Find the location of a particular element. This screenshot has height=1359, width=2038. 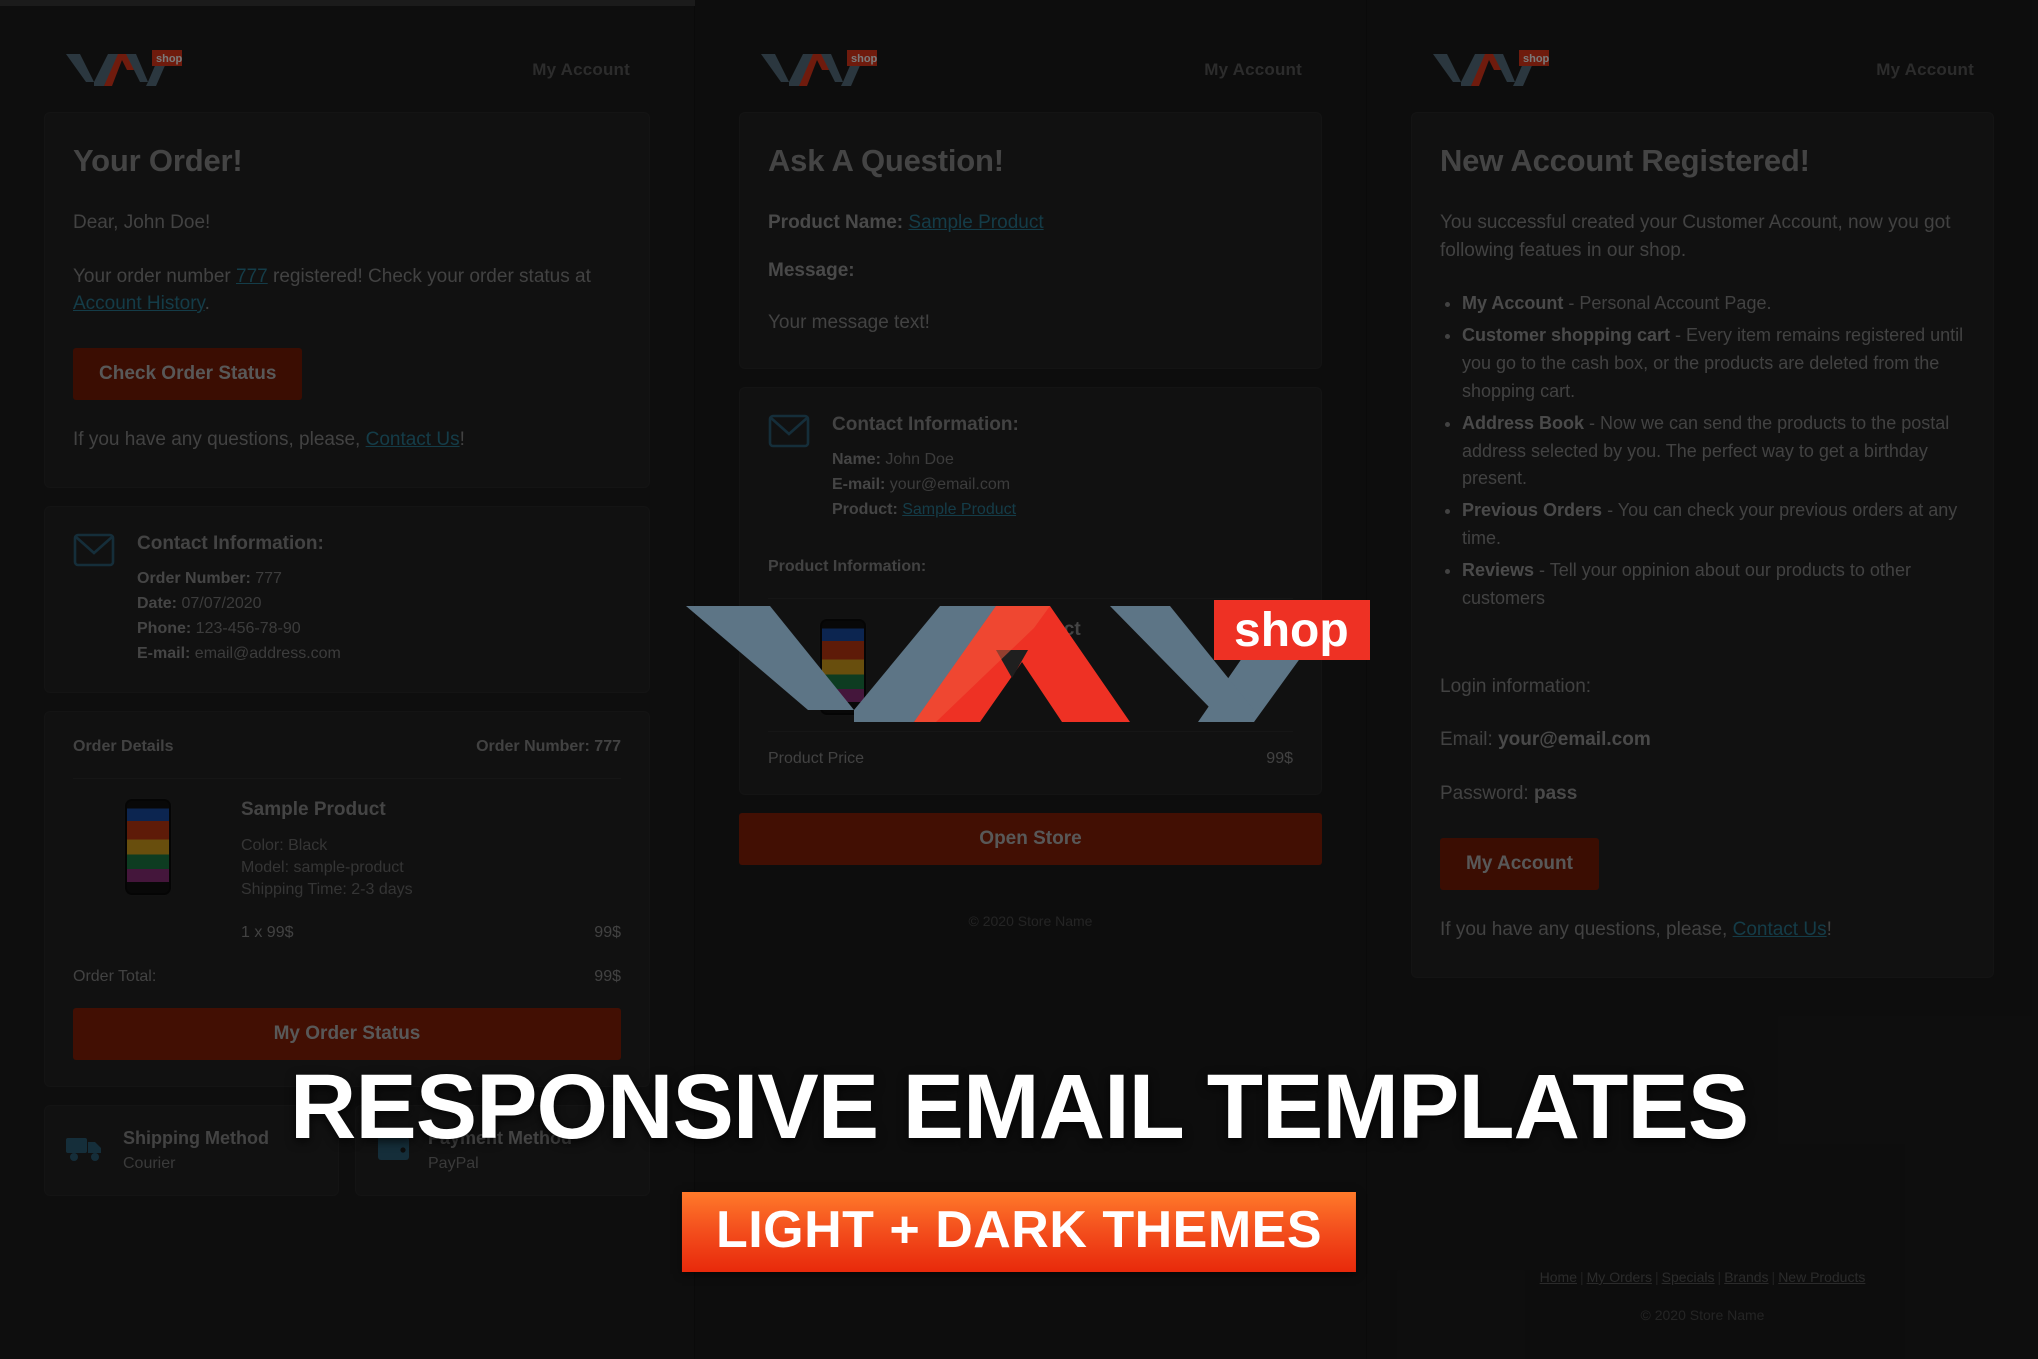

phone-label: Phone: is located at coordinates (164, 628).